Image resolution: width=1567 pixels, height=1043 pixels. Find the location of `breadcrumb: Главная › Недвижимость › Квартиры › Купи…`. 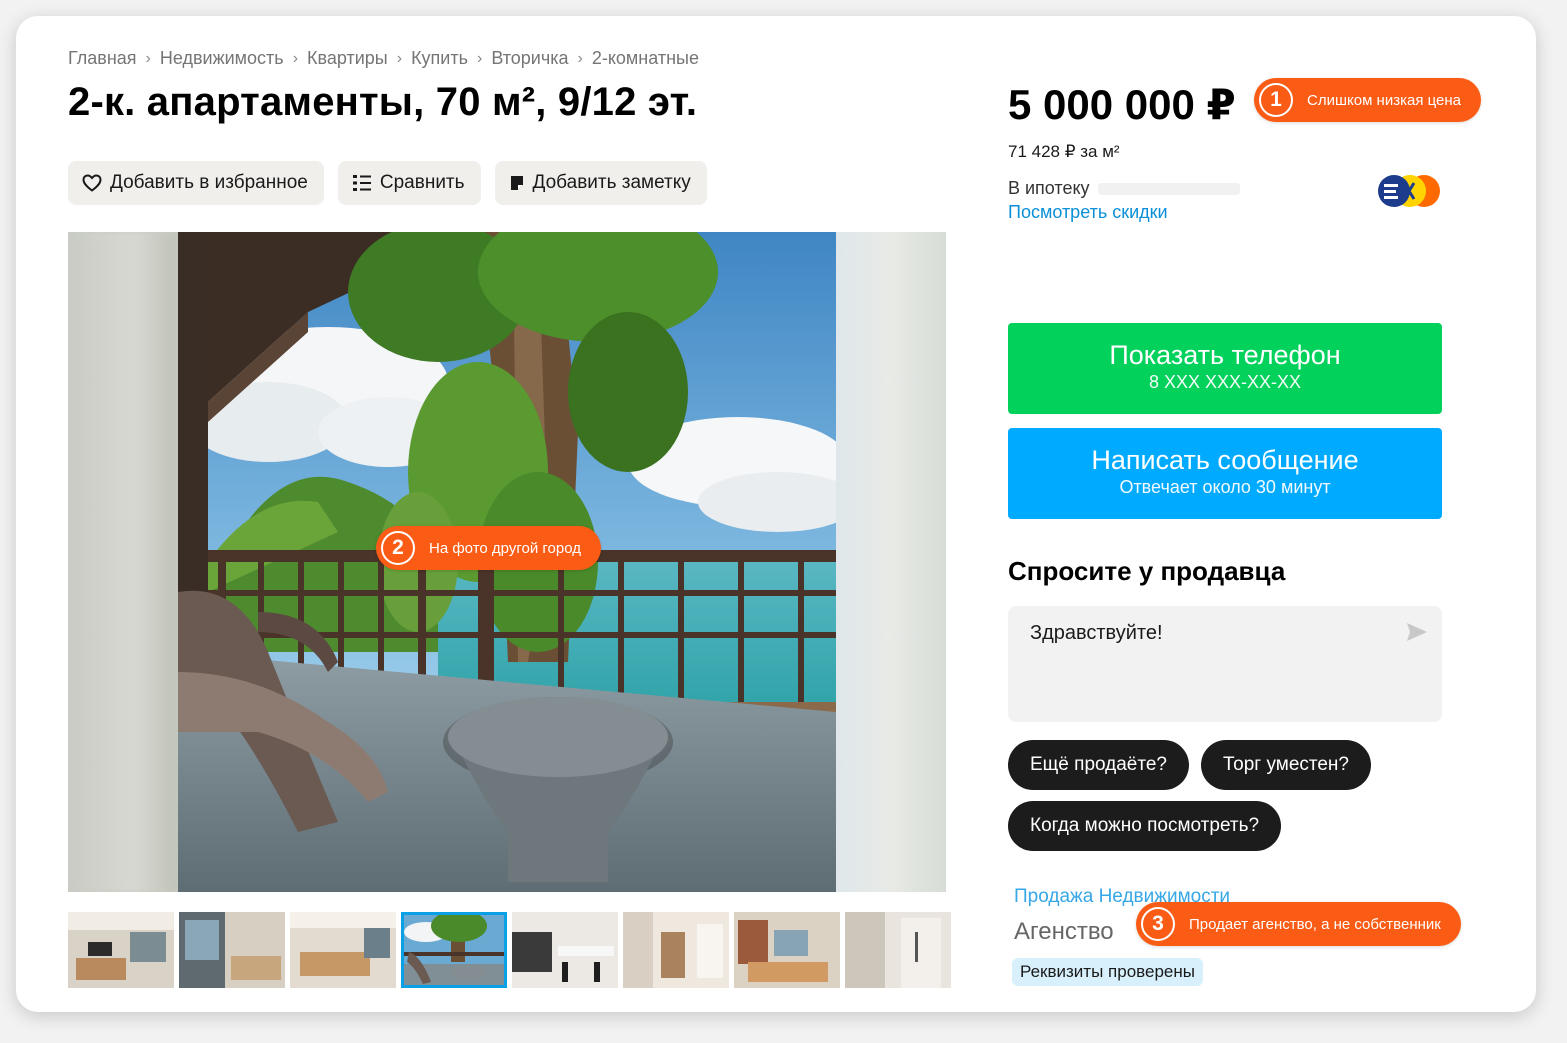

breadcrumb: Главная › Недвижимость › Квартиры › Купи… is located at coordinates (383, 58).